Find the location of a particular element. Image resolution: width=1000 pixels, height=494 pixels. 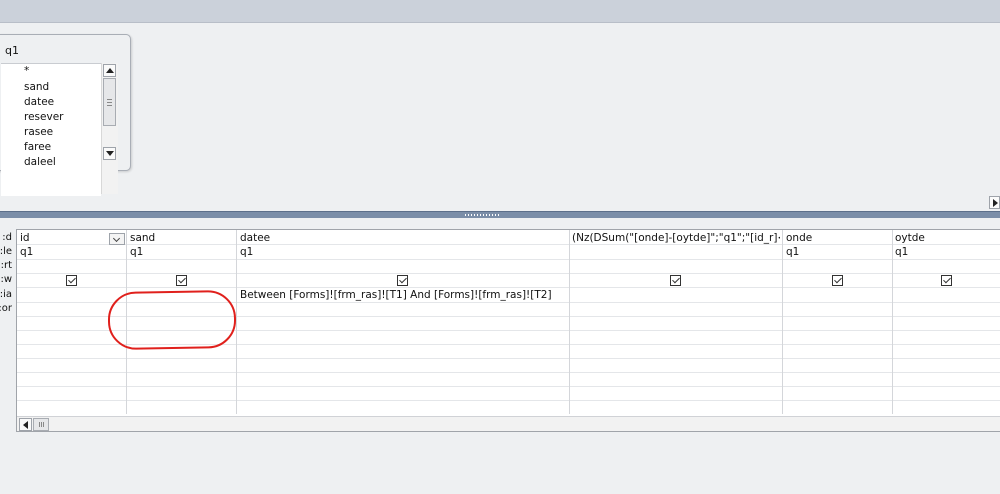

scroll-up-button is located at coordinates (109, 70).